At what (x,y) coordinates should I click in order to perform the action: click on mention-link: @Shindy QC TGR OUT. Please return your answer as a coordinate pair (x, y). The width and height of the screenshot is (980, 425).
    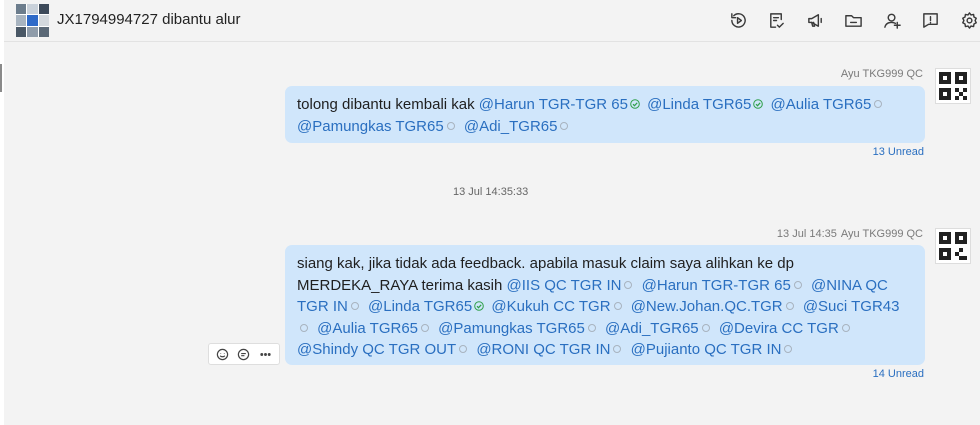
    Looking at the image, I should click on (376, 349).